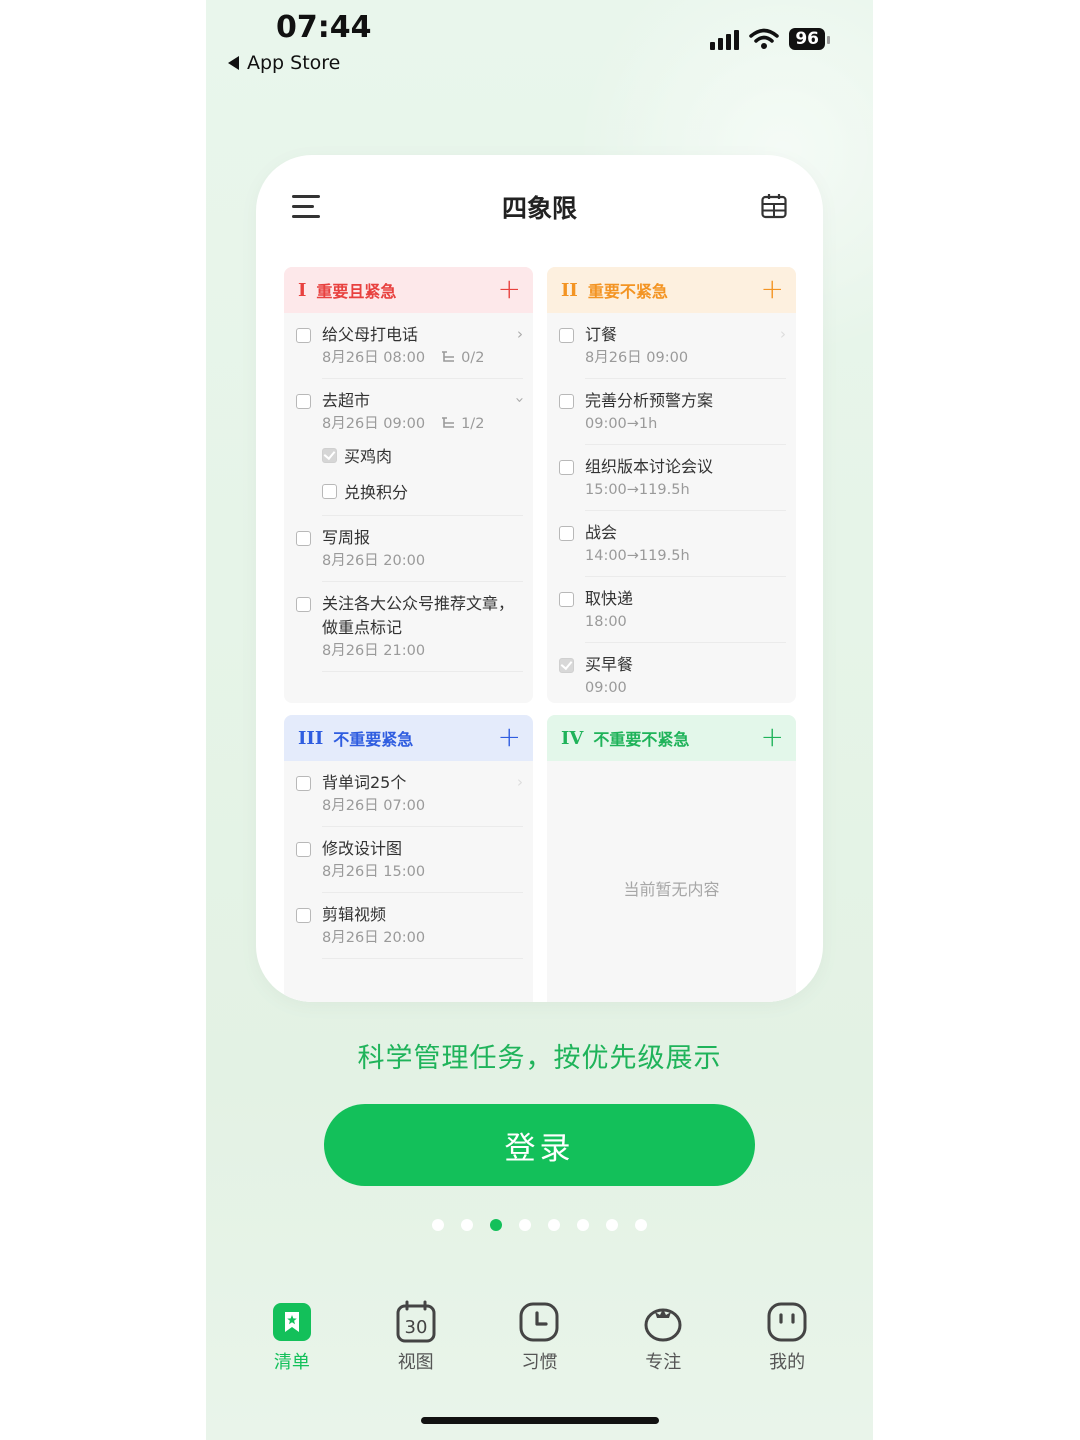 The image size is (1080, 1440). Describe the element at coordinates (408, 794) in the screenshot. I see `task-item: 背单词25个 8月26日 07:00 ›` at that location.